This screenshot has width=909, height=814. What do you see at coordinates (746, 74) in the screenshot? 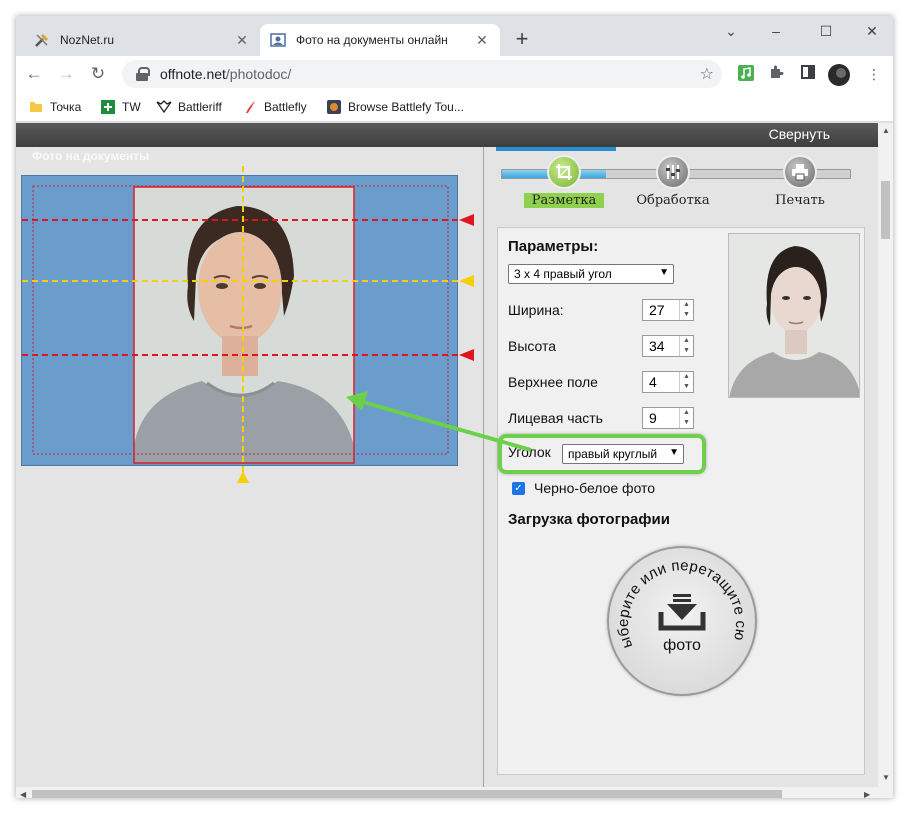
I see `music-extension-icon` at bounding box center [746, 74].